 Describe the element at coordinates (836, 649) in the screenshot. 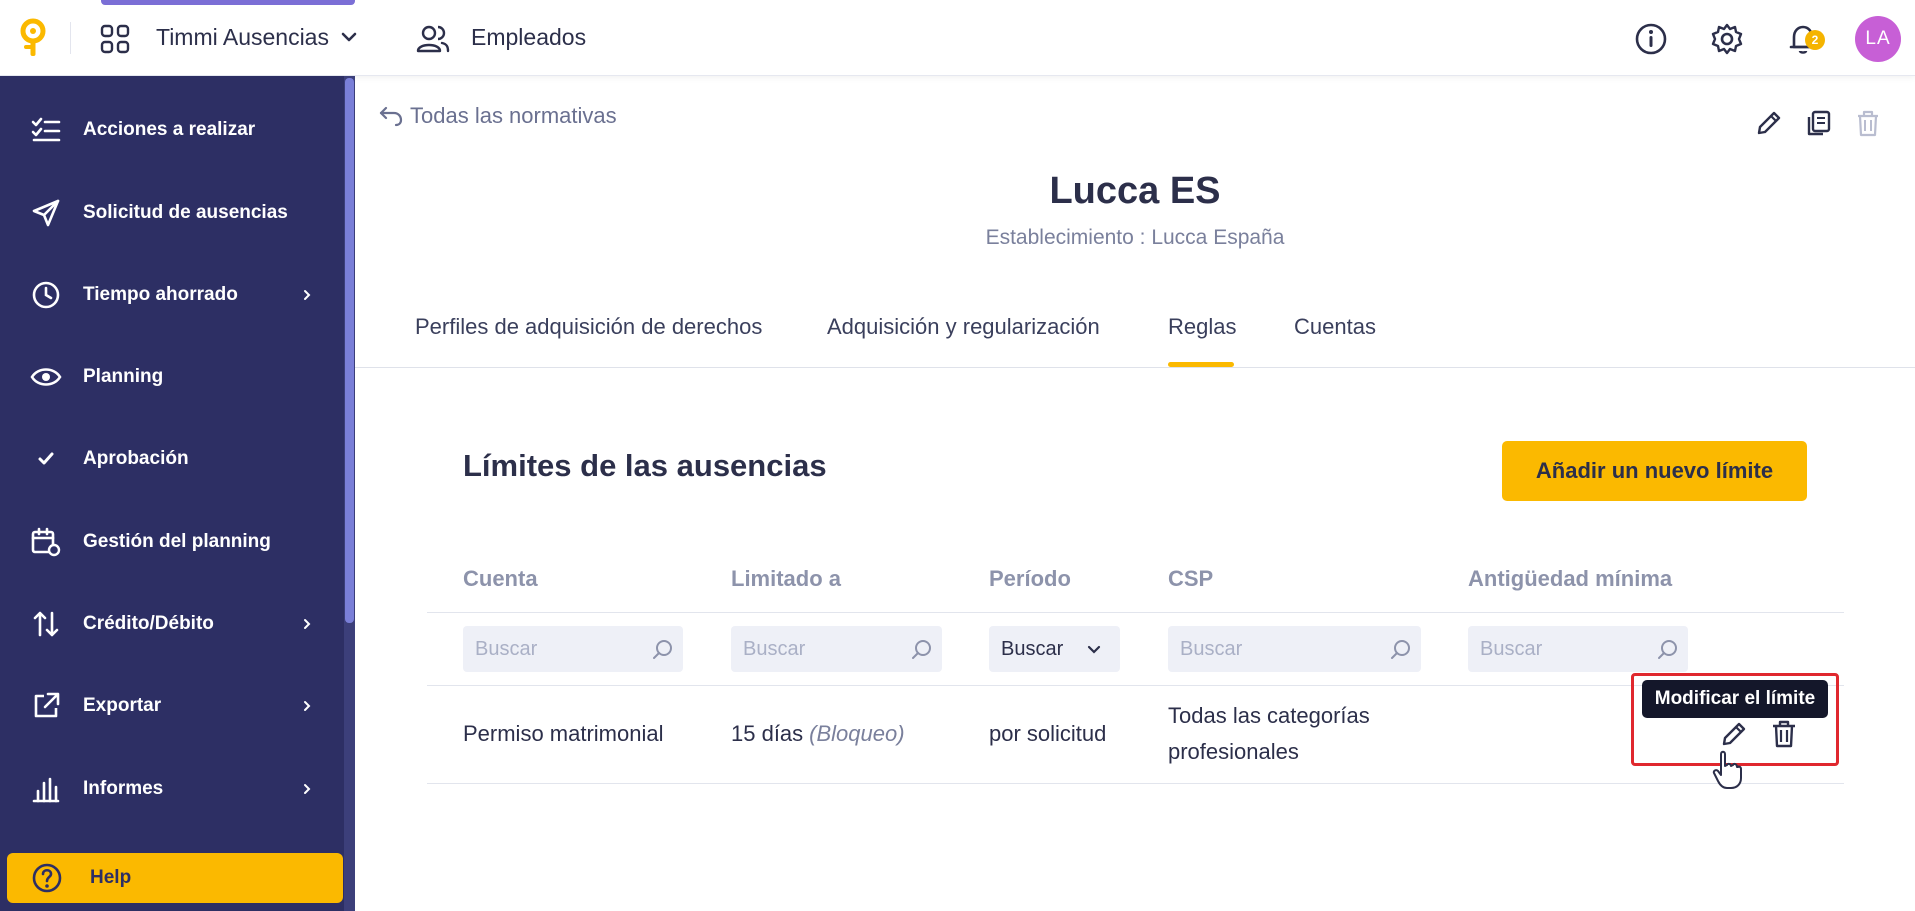

I see `search-limitado-input: Buscar` at that location.